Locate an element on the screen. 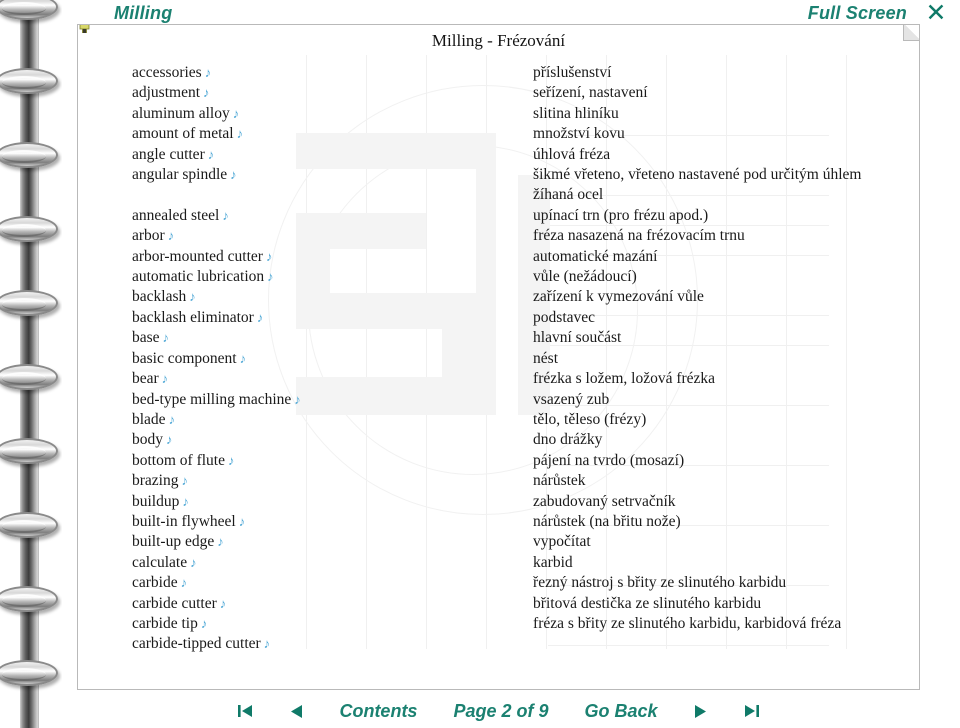  term-text: built-up edge is located at coordinates (173, 542).